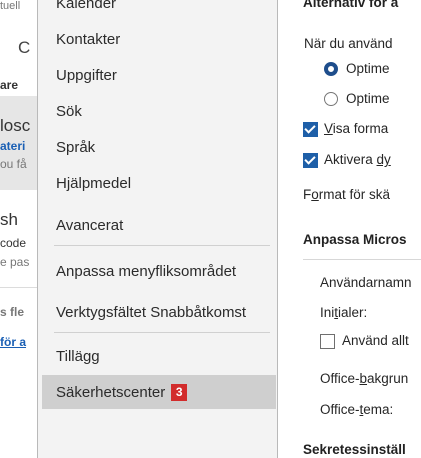 The height and width of the screenshot is (458, 421). I want to click on msg1-sender: losc, so click(15, 125).